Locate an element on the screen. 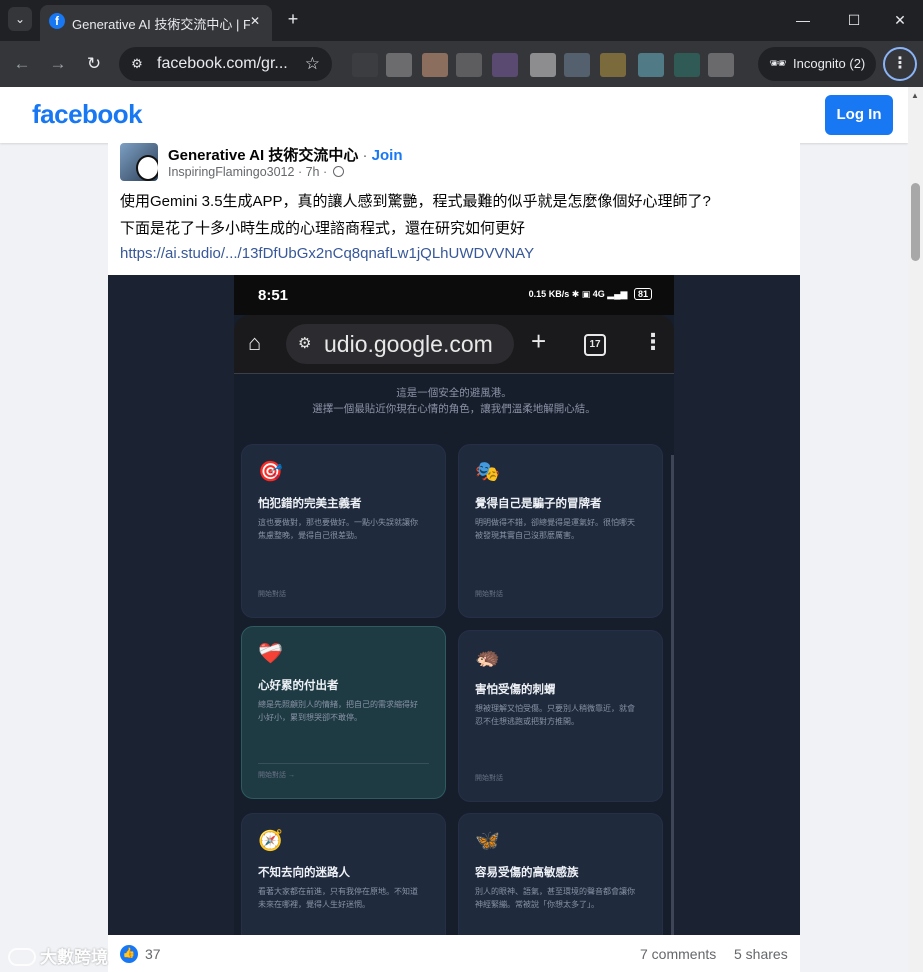 This screenshot has width=923, height=972. butterfly-icon: 🦋 is located at coordinates (487, 841).